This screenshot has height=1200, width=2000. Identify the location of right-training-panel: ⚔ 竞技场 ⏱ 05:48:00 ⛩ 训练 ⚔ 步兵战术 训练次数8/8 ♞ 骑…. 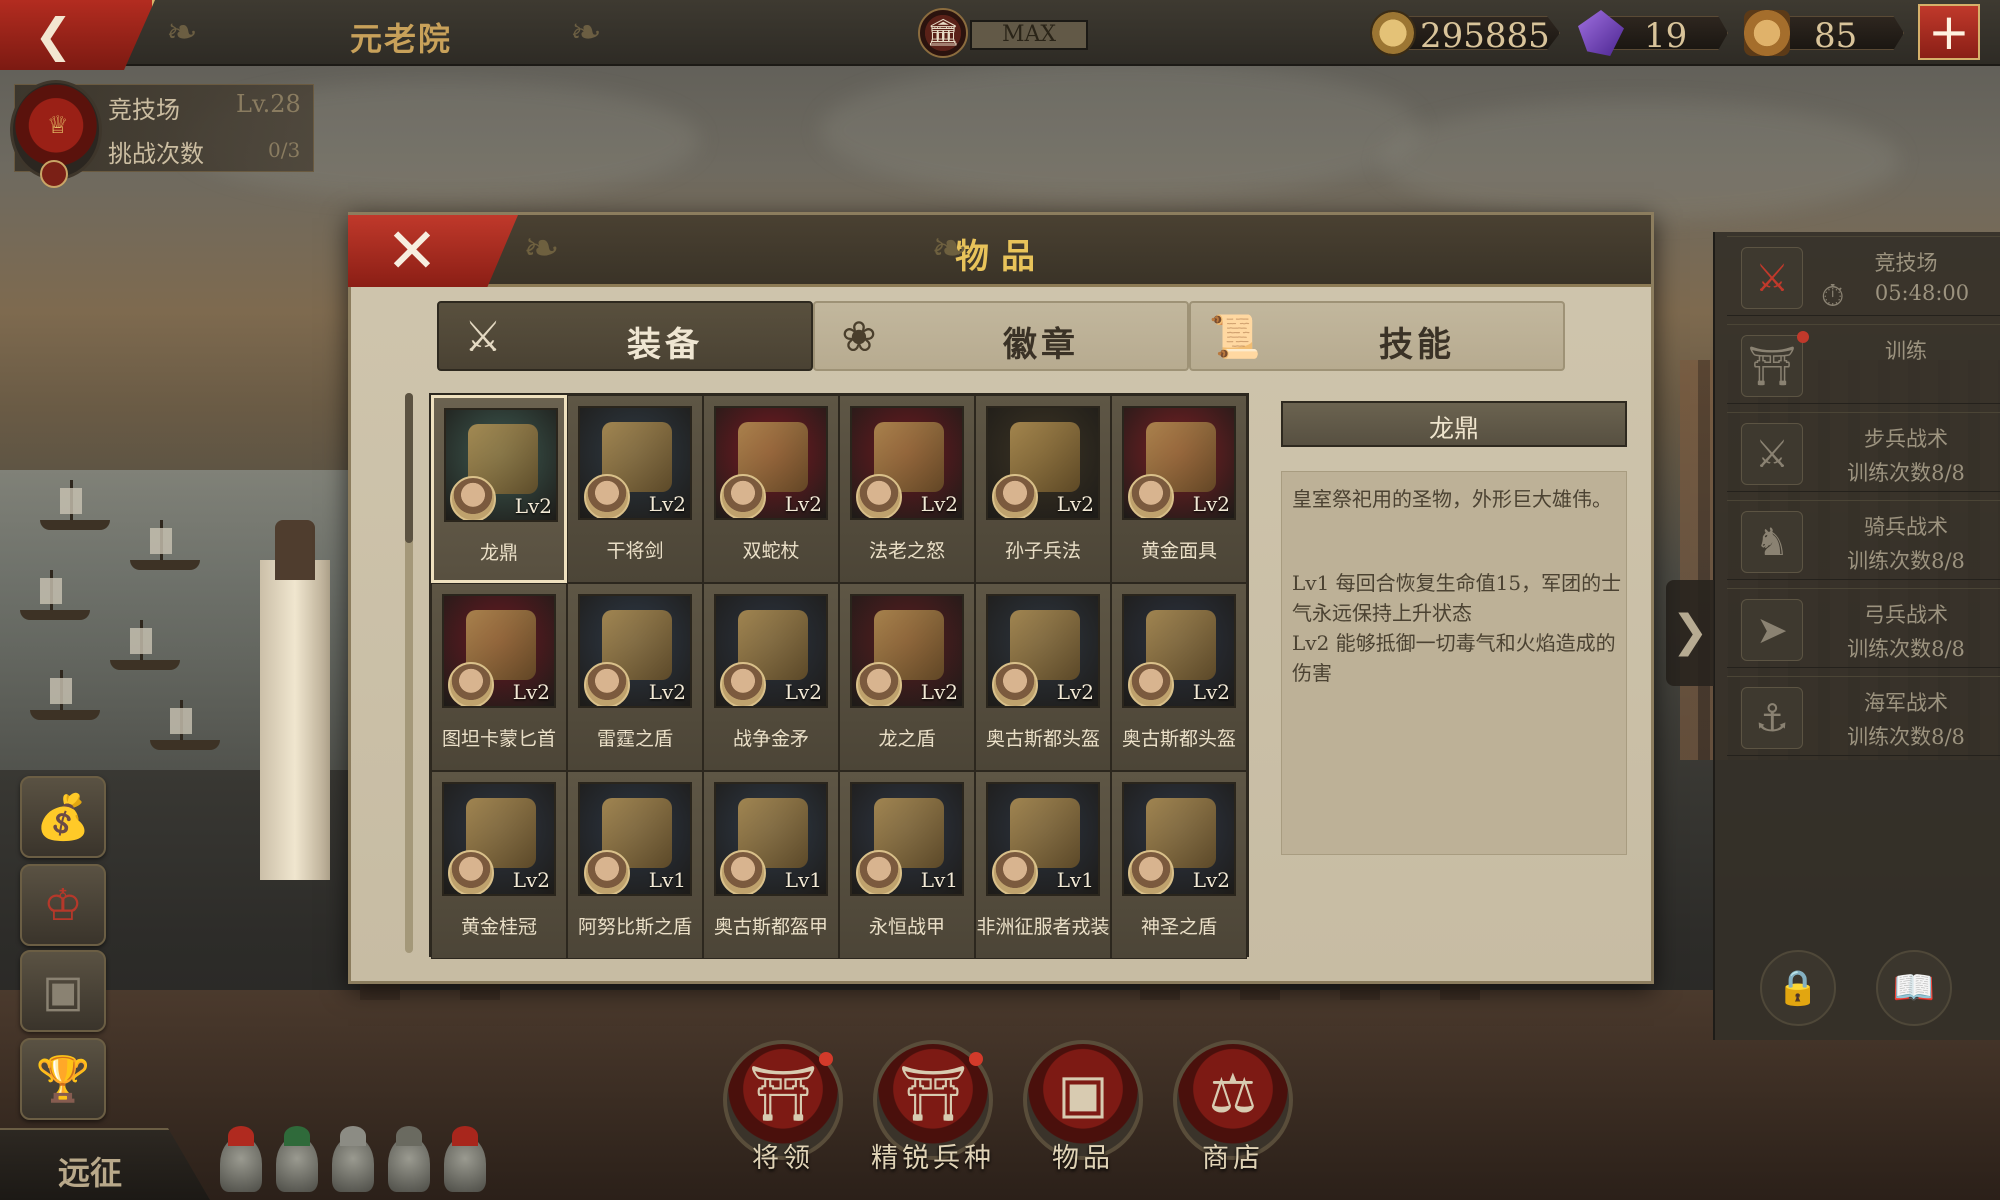
(1856, 636).